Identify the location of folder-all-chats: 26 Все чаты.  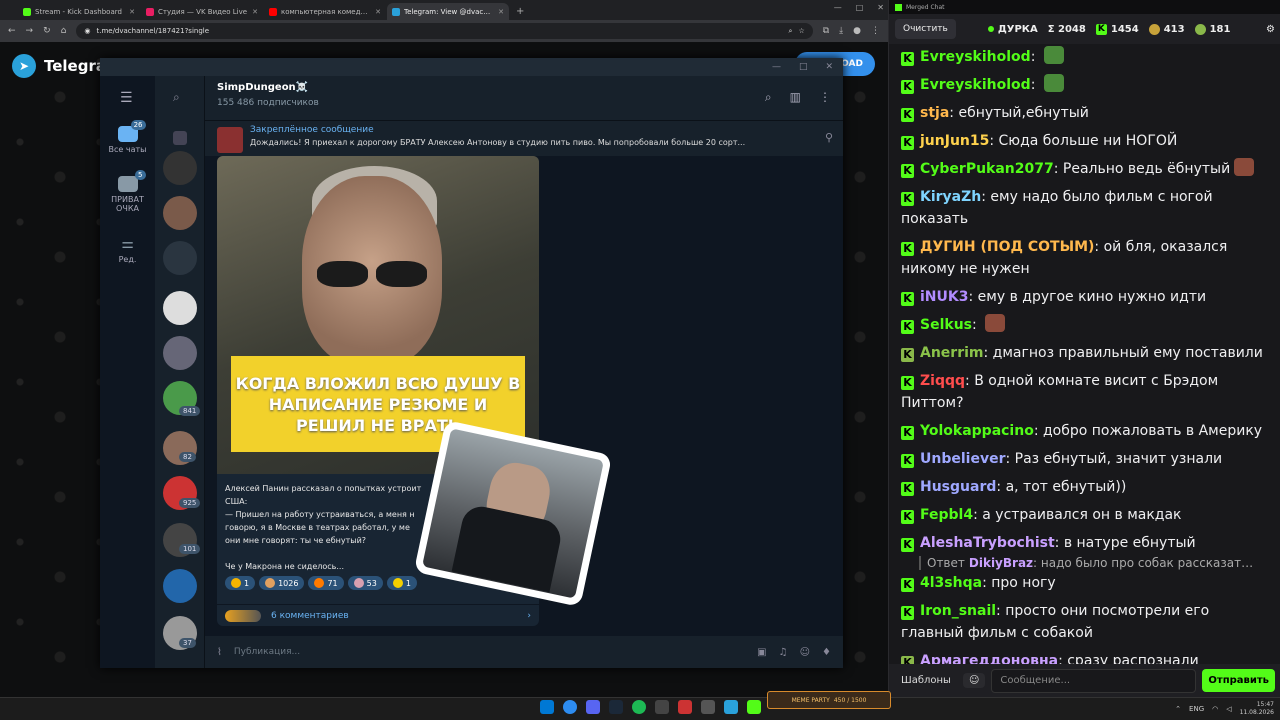
(127, 137).